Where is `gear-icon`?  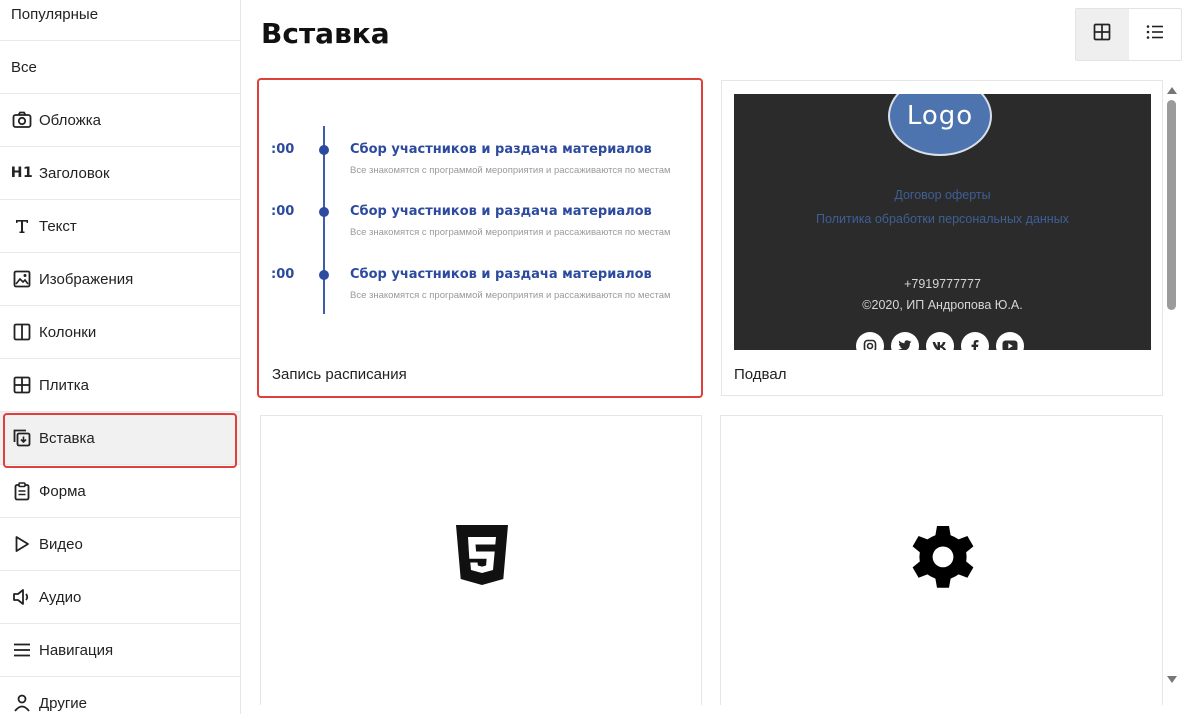
gear-icon is located at coordinates (943, 559).